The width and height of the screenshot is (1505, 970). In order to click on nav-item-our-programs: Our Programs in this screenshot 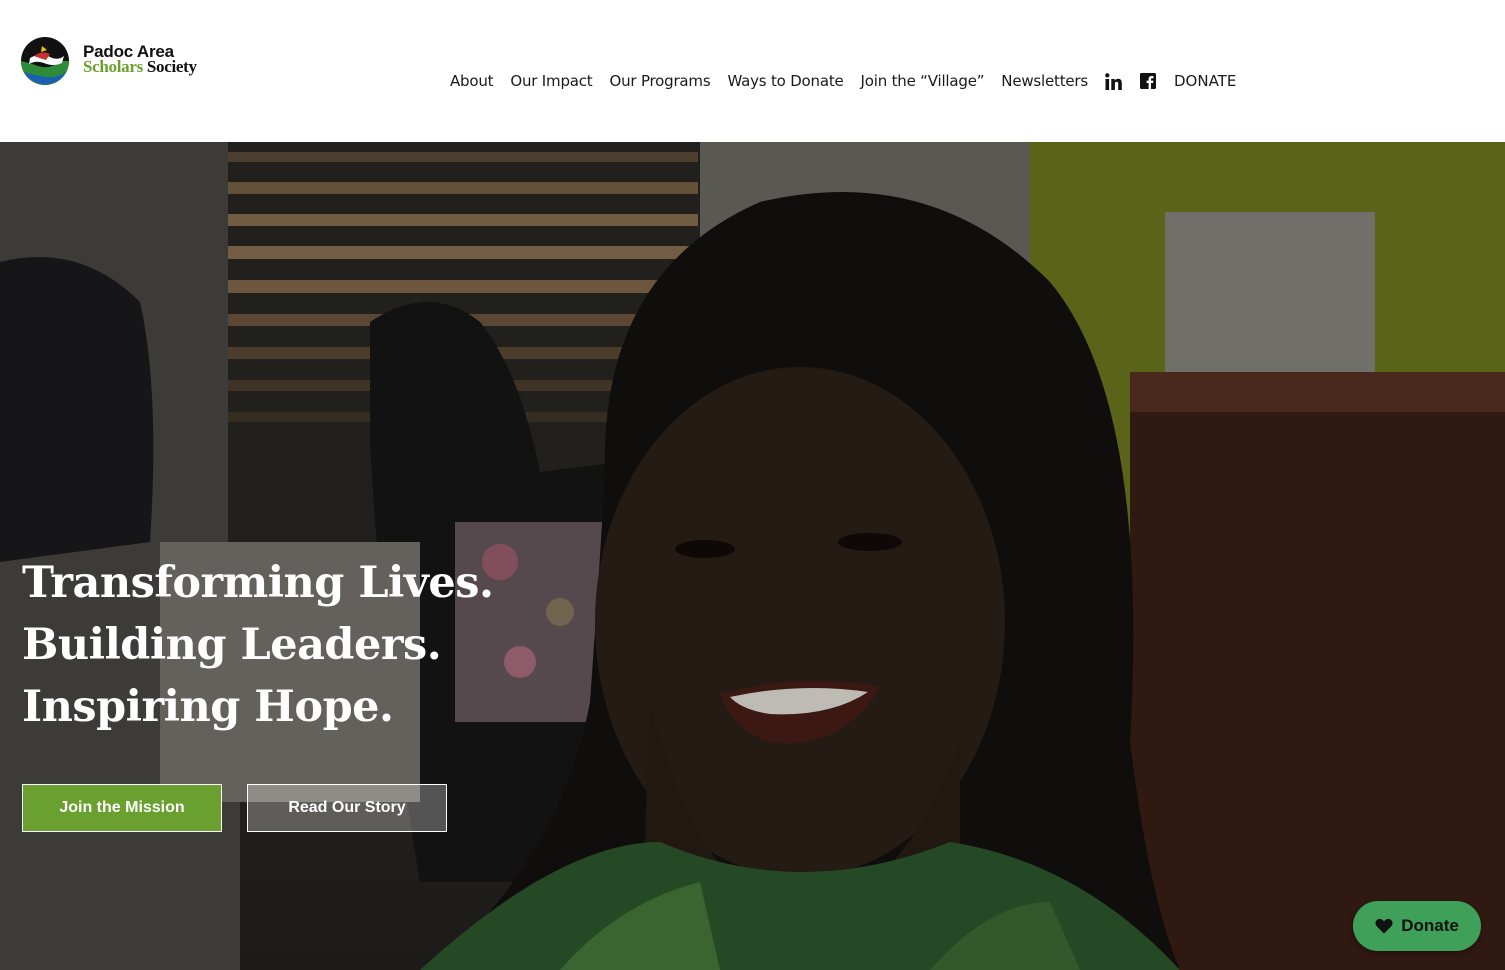, I will do `click(660, 81)`.